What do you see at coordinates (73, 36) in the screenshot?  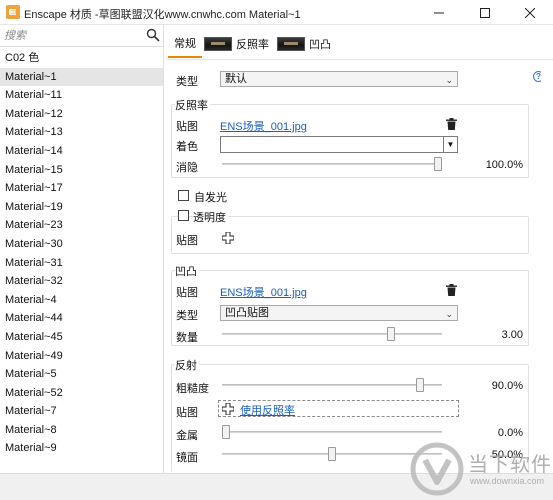 I see `search-input` at bounding box center [73, 36].